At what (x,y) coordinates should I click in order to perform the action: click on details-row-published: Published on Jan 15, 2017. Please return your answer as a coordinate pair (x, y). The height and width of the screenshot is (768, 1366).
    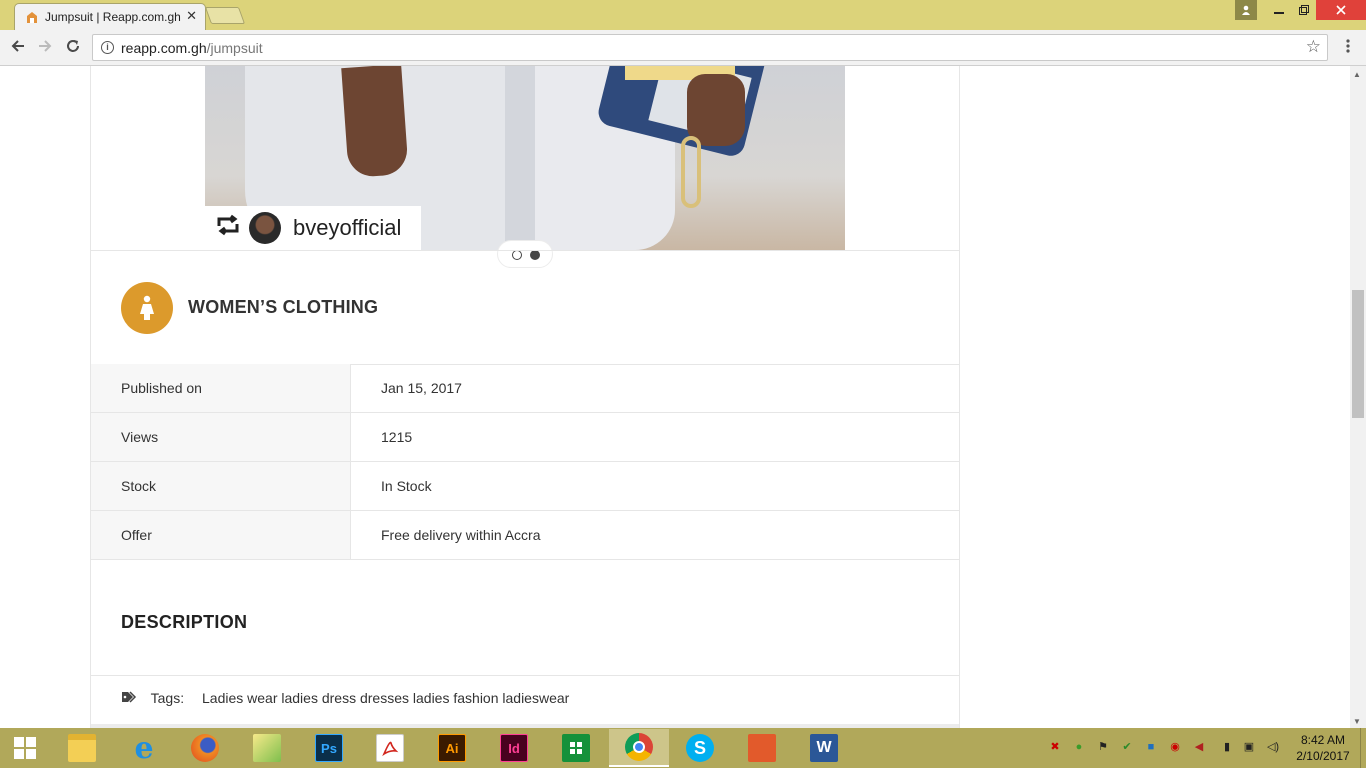
    Looking at the image, I should click on (525, 388).